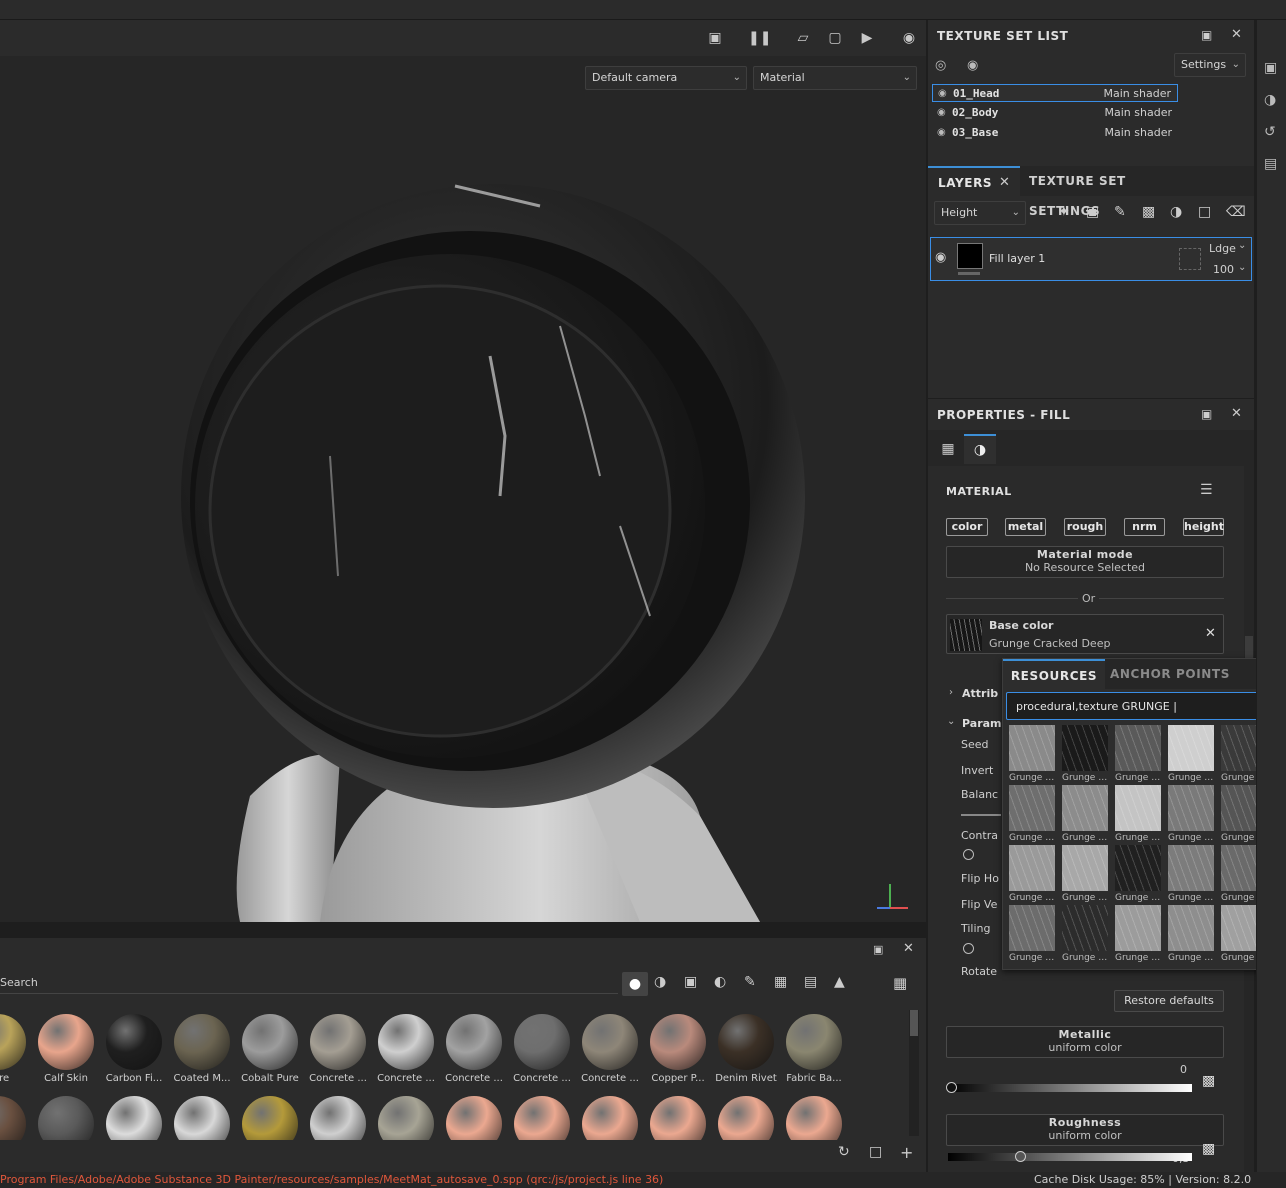 Image resolution: width=1286 pixels, height=1188 pixels. I want to click on chevron-right-icon: ›, so click(951, 692).